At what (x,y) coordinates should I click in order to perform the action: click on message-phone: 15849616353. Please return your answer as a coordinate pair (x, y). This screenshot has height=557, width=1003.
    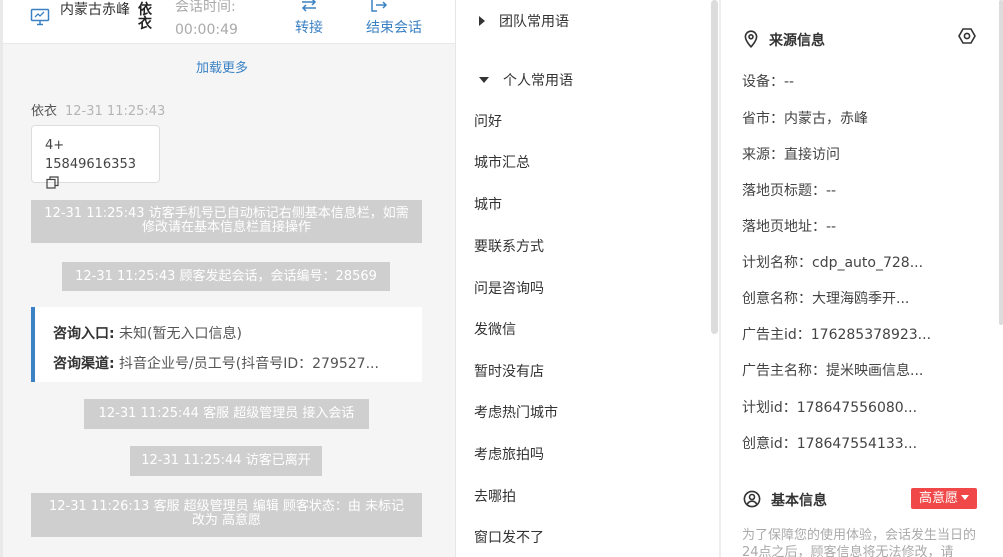
    Looking at the image, I should click on (90, 164).